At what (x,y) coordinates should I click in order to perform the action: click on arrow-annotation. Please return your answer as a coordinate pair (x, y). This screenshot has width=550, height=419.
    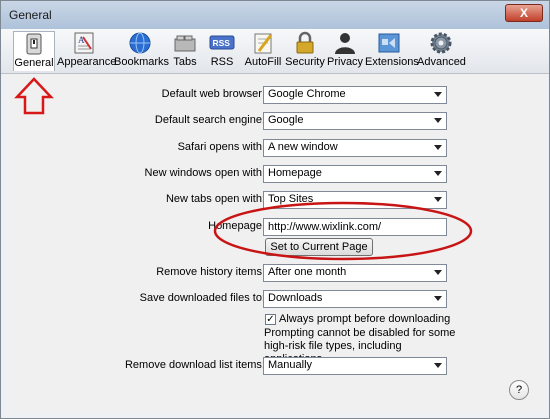
    Looking at the image, I should click on (34, 96).